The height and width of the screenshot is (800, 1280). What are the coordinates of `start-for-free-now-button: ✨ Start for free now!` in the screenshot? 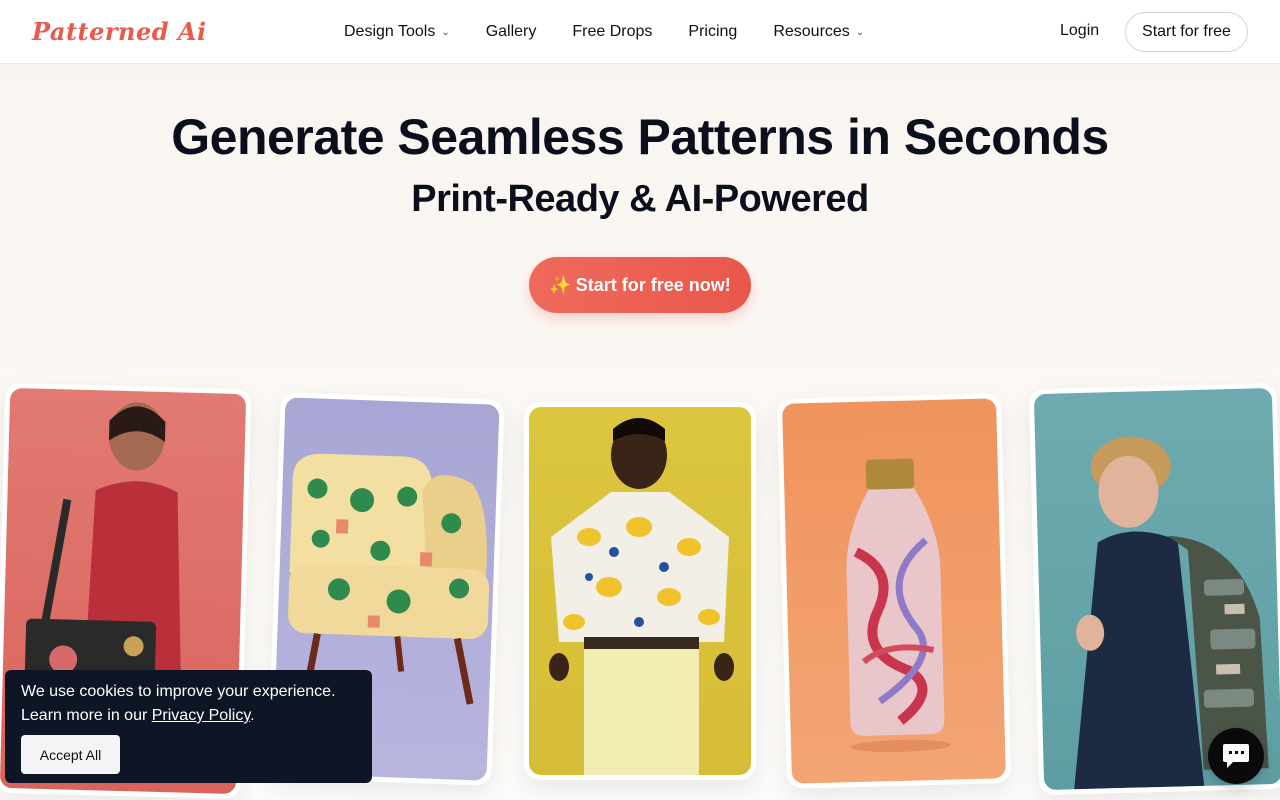 It's located at (640, 285).